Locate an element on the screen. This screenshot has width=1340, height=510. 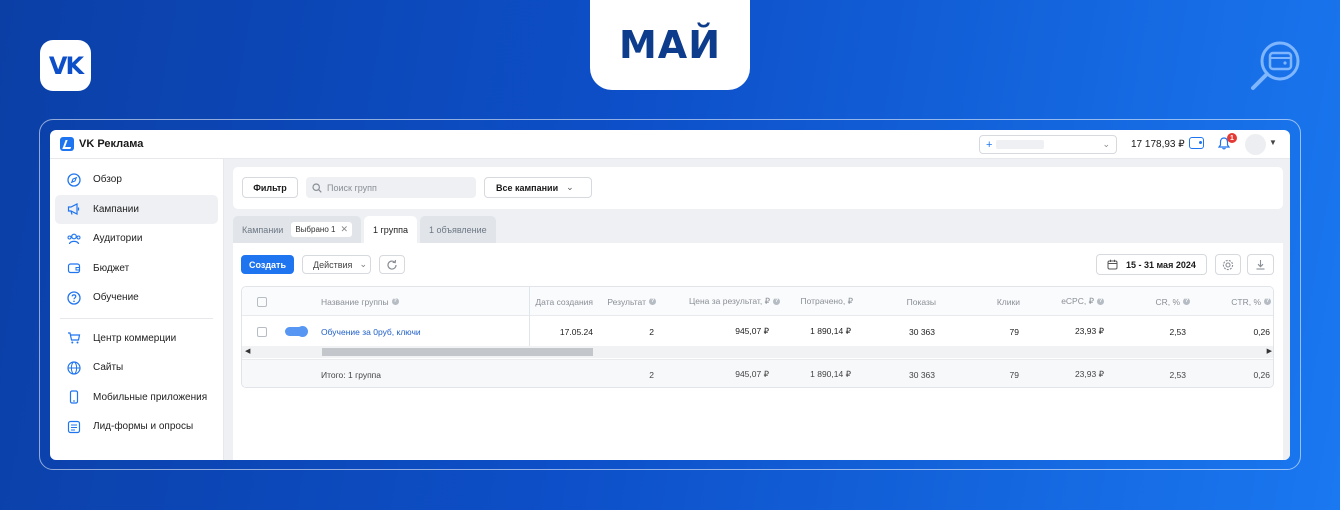
selected-chip-label: Выбрано 1 is located at coordinates (315, 229).